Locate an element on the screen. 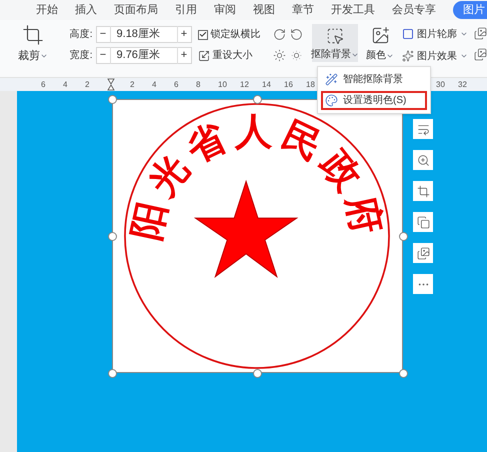 This screenshot has height=452, width=487. zoom-in-icon is located at coordinates (423, 160).